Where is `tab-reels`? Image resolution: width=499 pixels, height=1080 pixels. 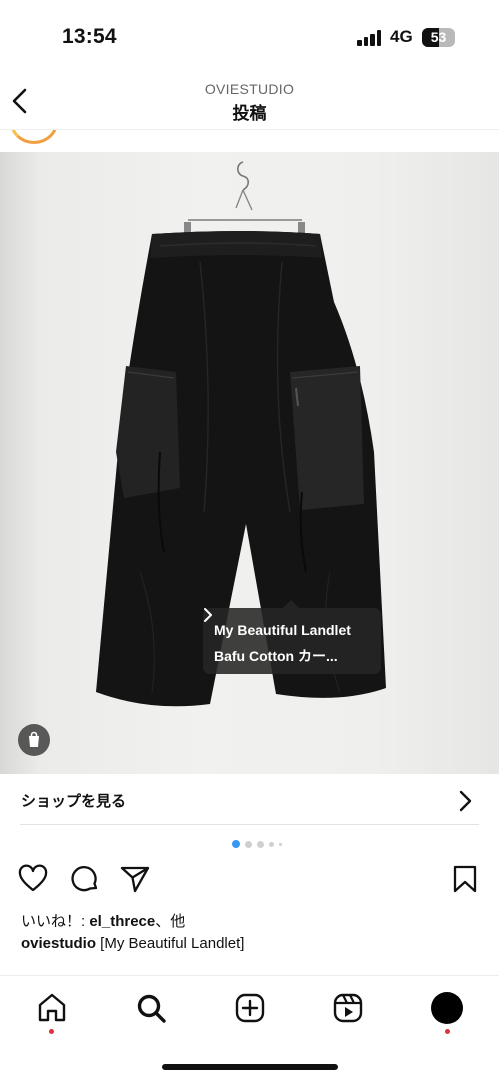 tab-reels is located at coordinates (348, 1008).